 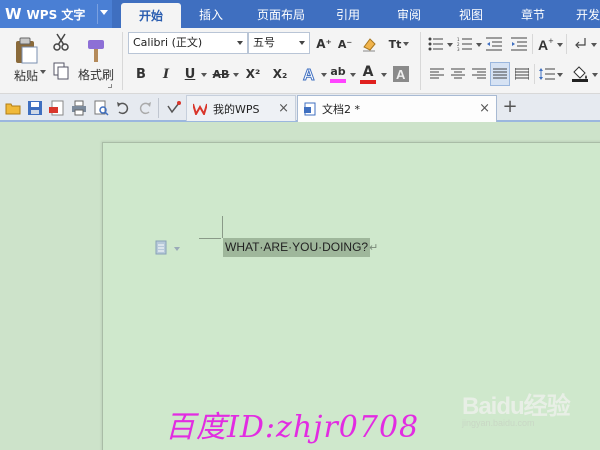 I want to click on paragraph-layout-dropdown-icon, so click(x=177, y=249).